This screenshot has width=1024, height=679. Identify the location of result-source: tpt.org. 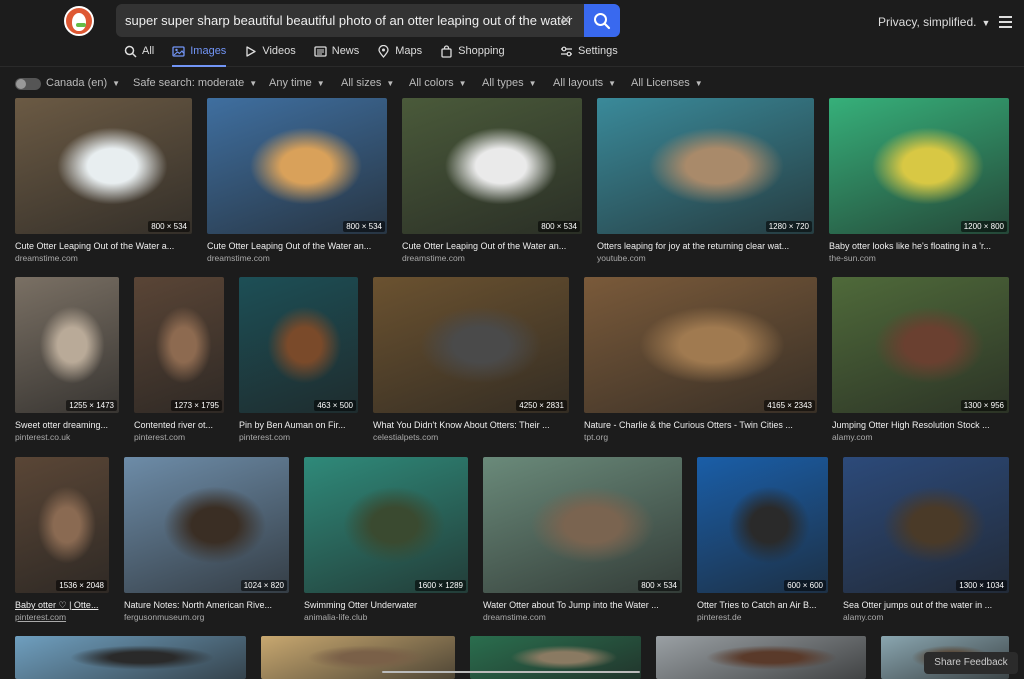
(596, 437).